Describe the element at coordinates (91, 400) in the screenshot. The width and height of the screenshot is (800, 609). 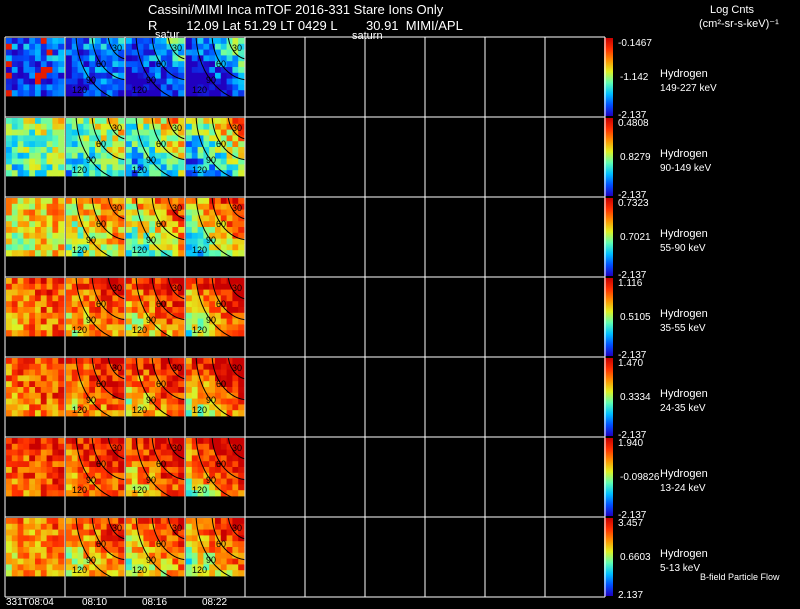
I see `contour-label: 90` at that location.